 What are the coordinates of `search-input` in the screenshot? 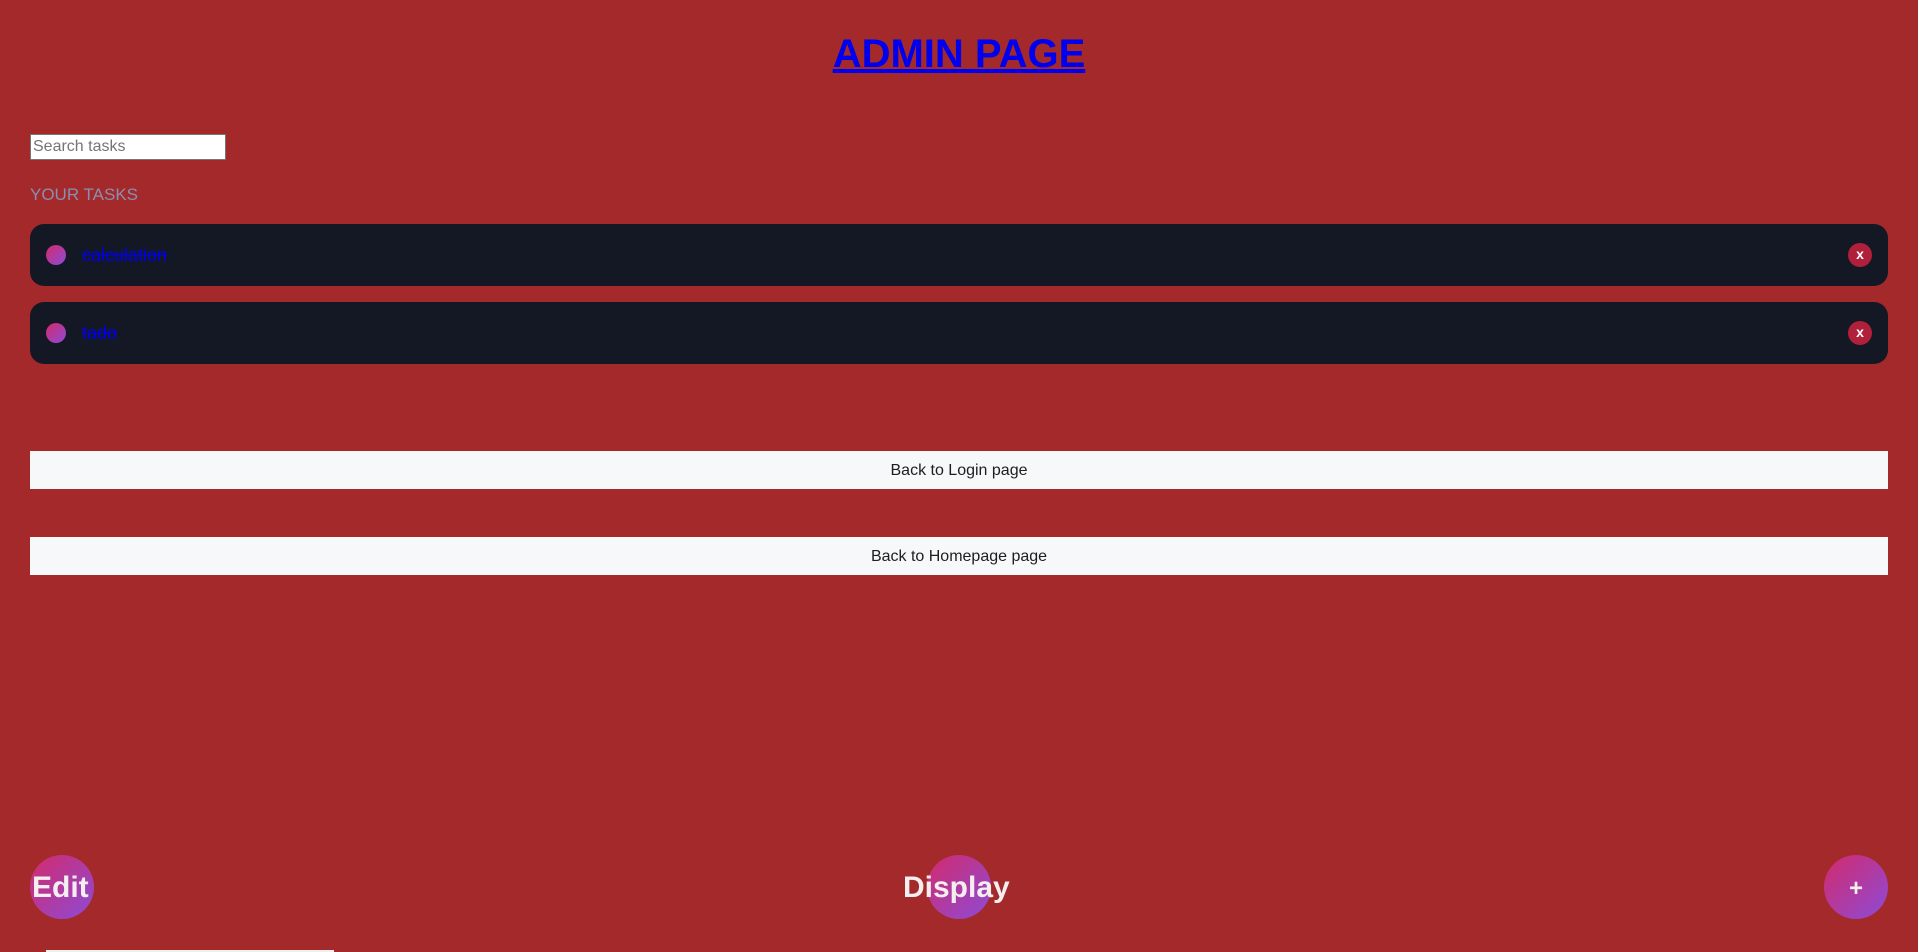 It's located at (128, 147).